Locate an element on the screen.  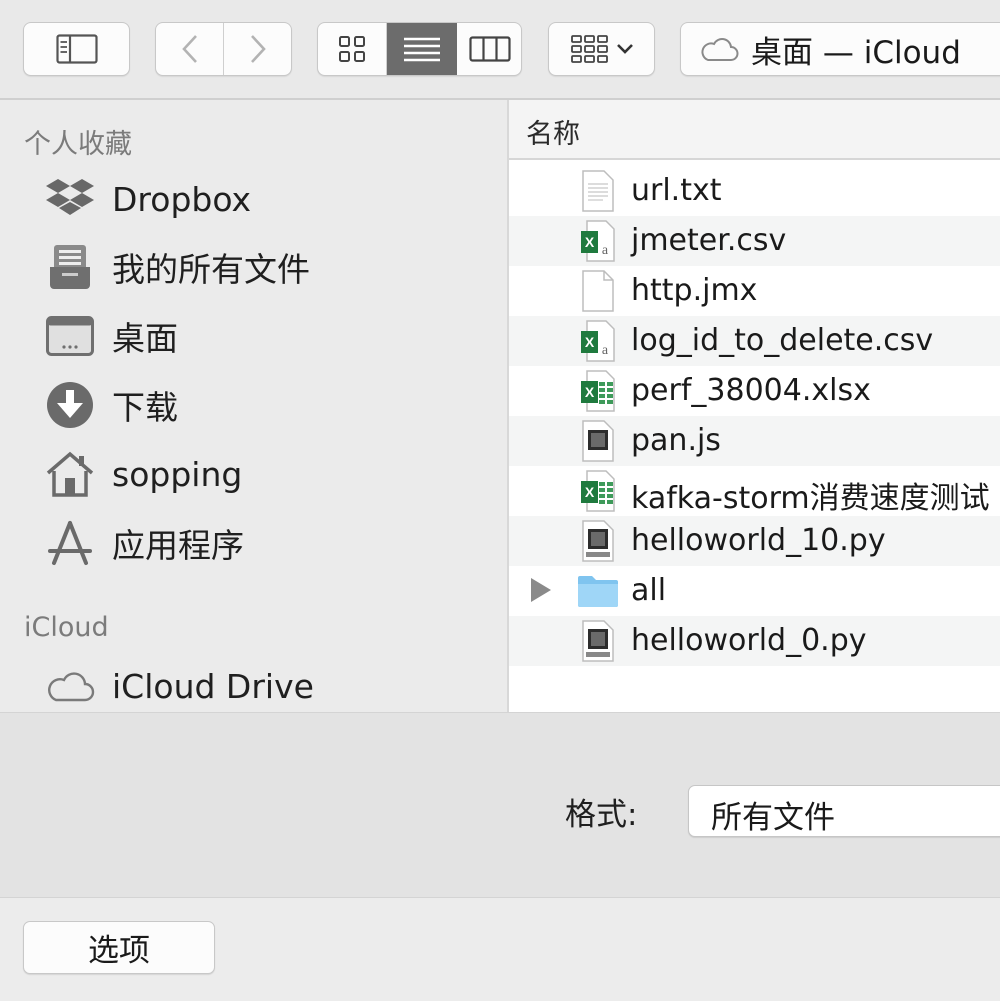
sidebar-item-applications: 应用程序 is located at coordinates (264, 543).